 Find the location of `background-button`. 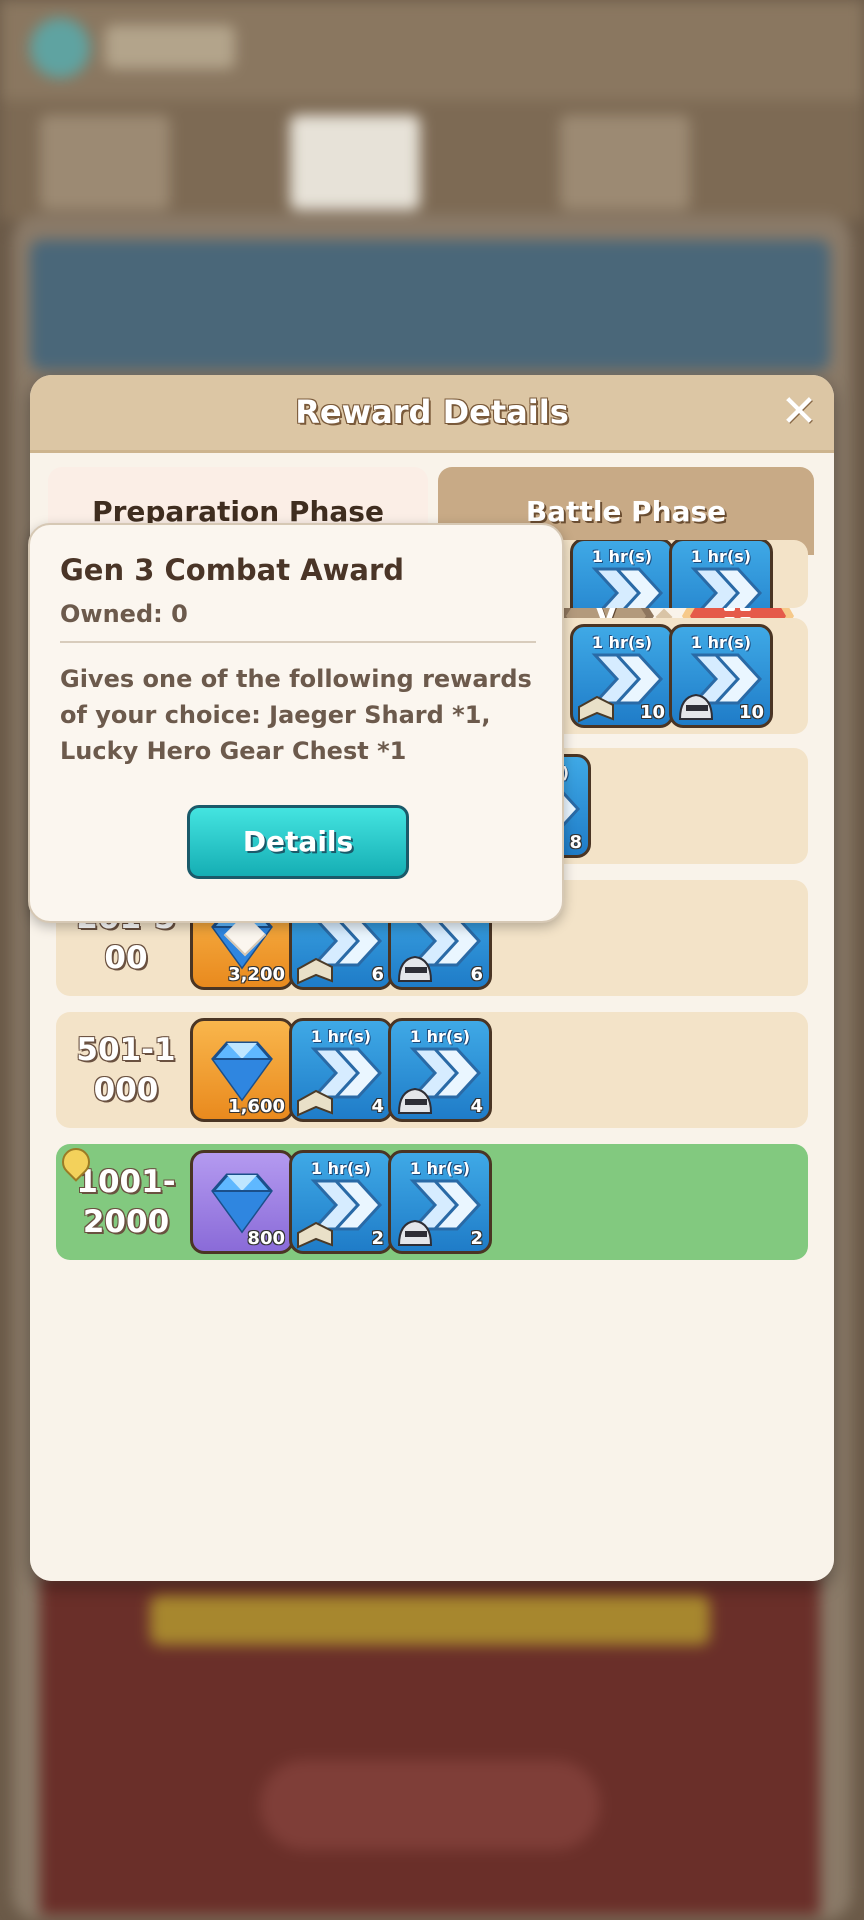

background-button is located at coordinates (430, 1805).